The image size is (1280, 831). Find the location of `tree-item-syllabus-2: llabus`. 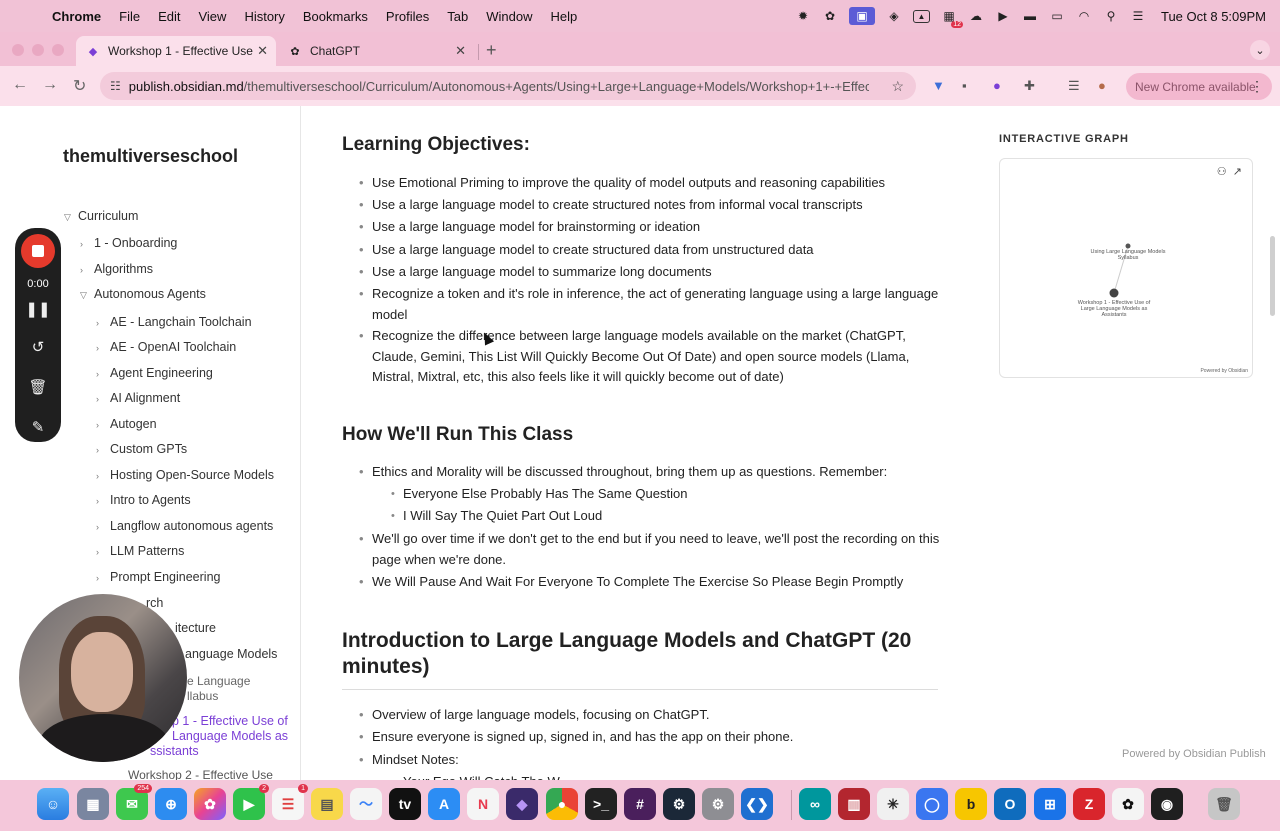

tree-item-syllabus-2: llabus is located at coordinates (202, 696).